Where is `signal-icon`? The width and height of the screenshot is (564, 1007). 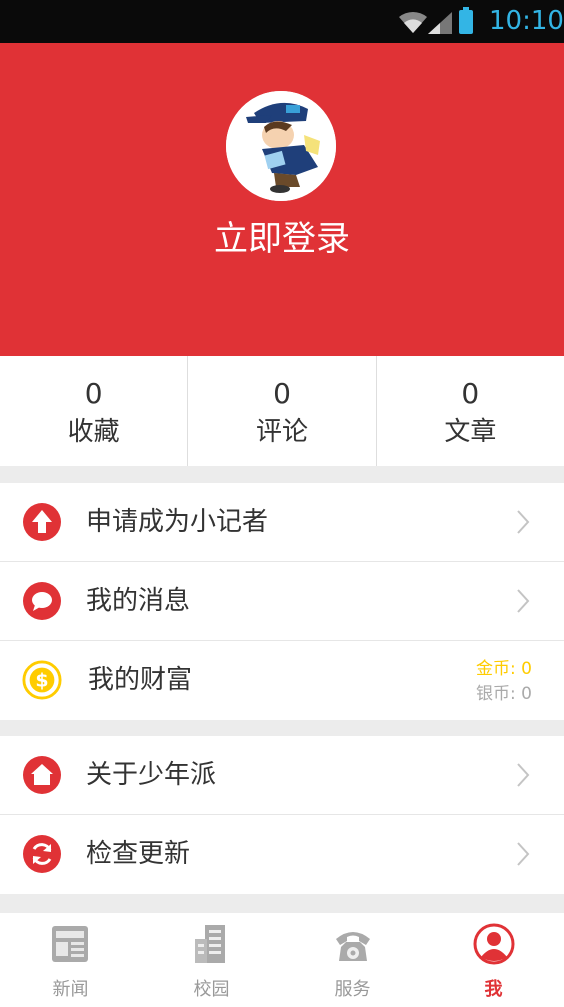 signal-icon is located at coordinates (440, 23).